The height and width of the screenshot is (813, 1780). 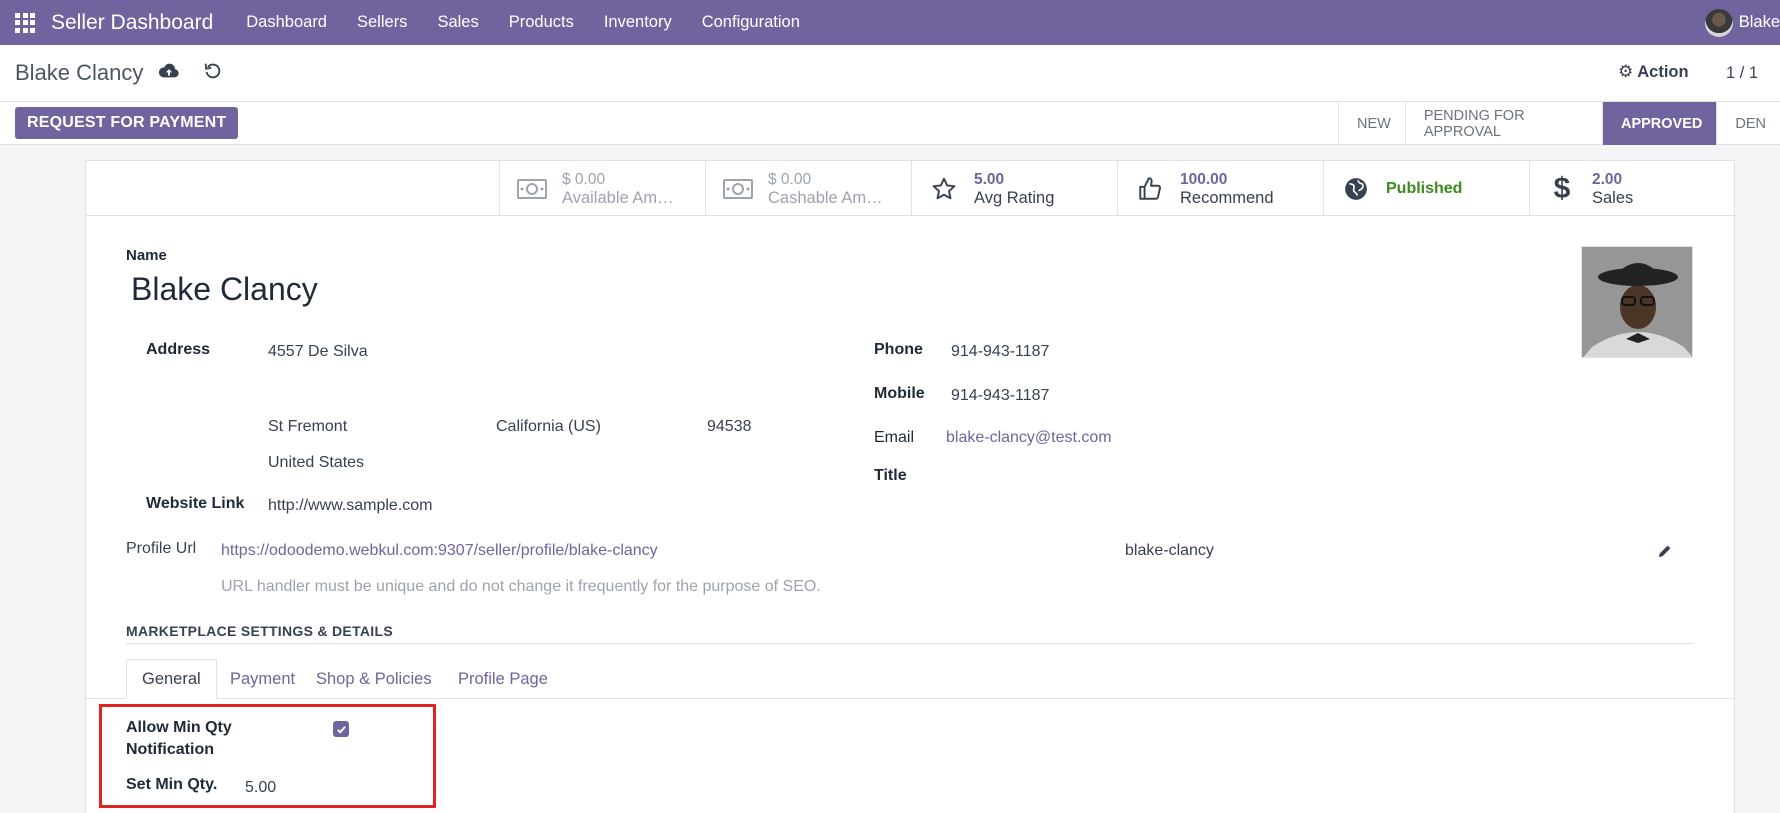 I want to click on stage-pipeline: NEW PENDING FOR APPROVAL APPROVED DEN, so click(x=1559, y=123).